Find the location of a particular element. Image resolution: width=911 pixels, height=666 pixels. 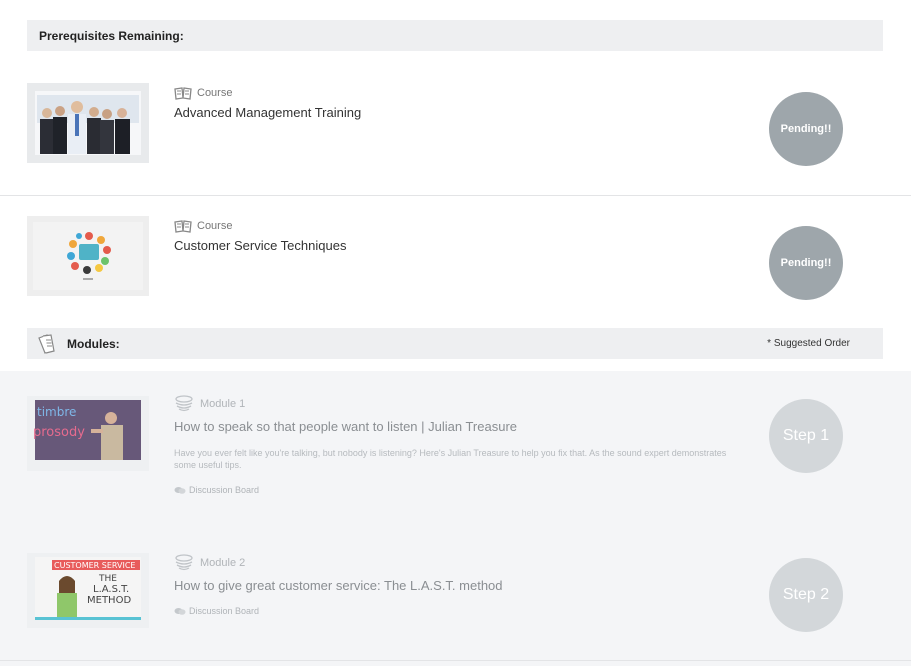

step-badge: Step 2 is located at coordinates (806, 595).